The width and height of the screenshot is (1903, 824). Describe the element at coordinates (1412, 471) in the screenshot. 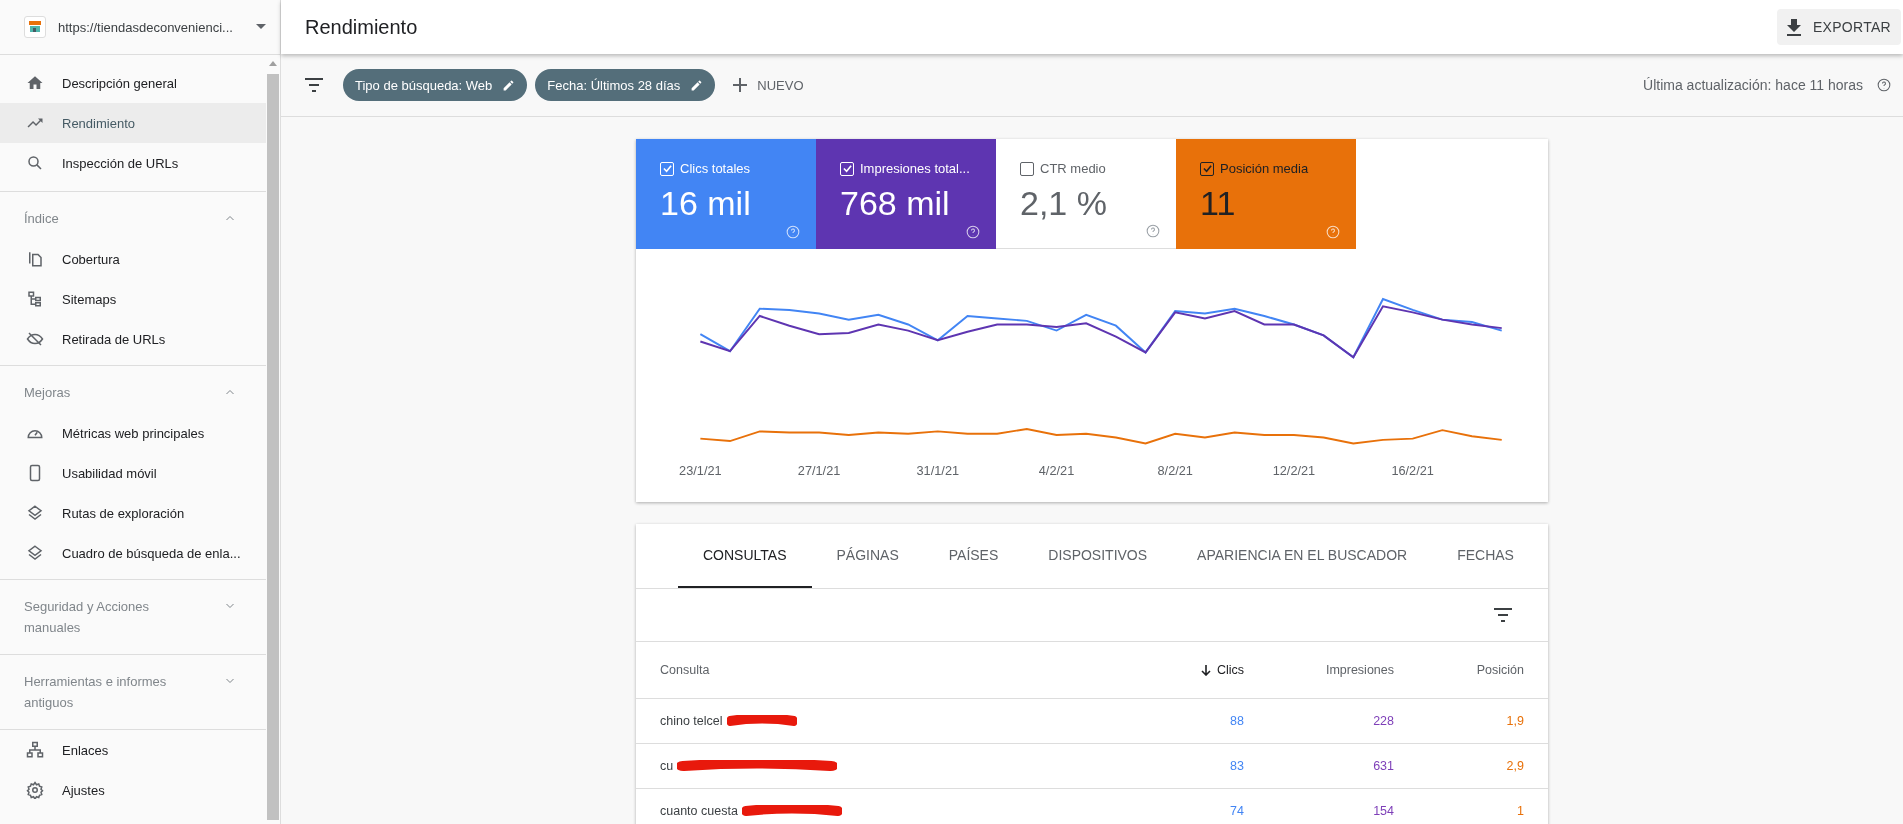

I see `axis-label: 16/2/21` at that location.